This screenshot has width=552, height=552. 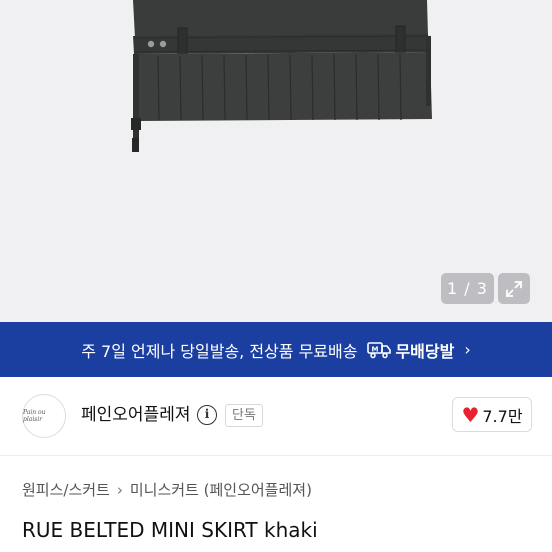 I want to click on svg-text: M, so click(x=375, y=349).